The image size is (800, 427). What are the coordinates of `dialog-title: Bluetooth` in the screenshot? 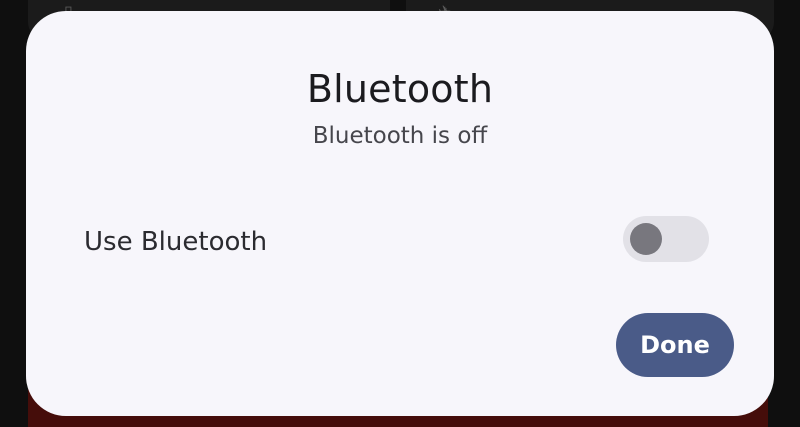 It's located at (400, 89).